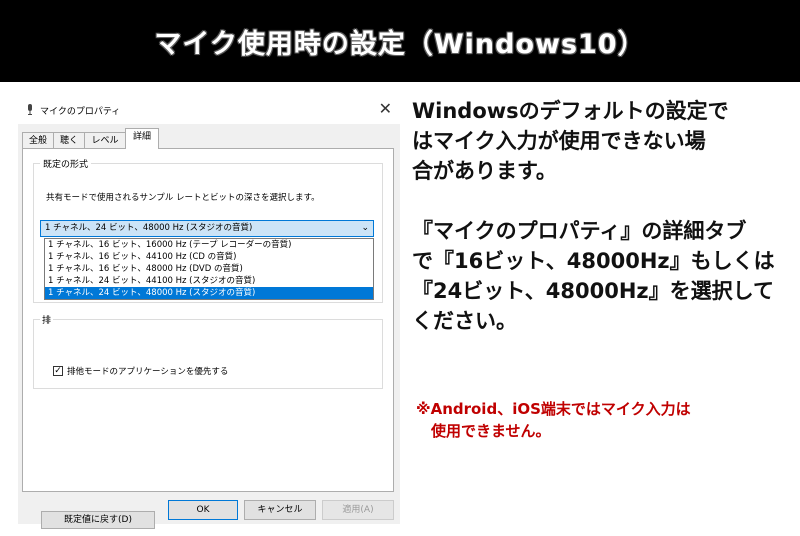 The height and width of the screenshot is (536, 800). I want to click on exclusive-priority-label: 排他モードのアプリケーションを優先する, so click(148, 372).